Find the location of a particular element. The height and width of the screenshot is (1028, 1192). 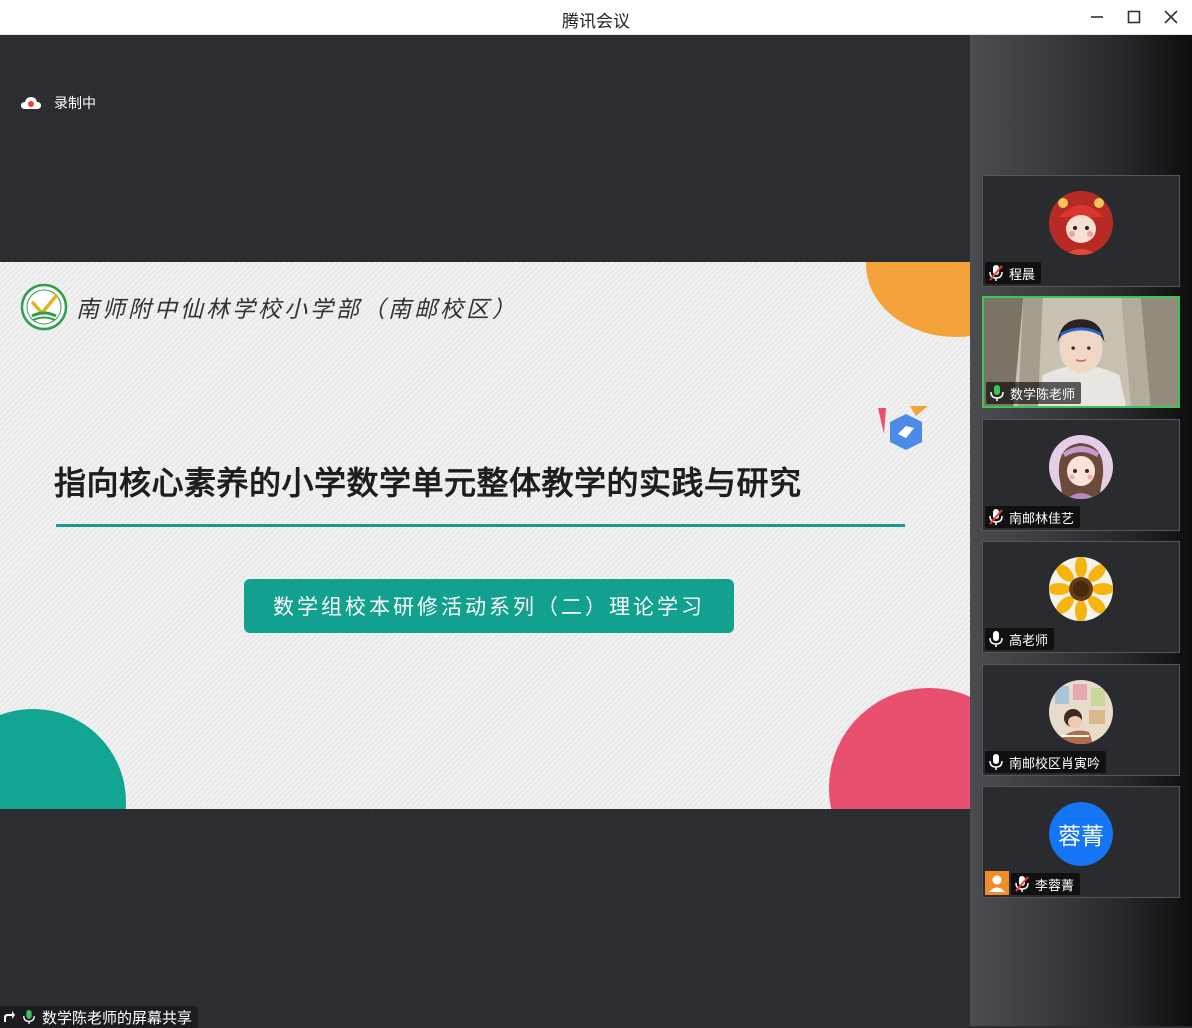

recording-label: 录制中 is located at coordinates (75, 104).